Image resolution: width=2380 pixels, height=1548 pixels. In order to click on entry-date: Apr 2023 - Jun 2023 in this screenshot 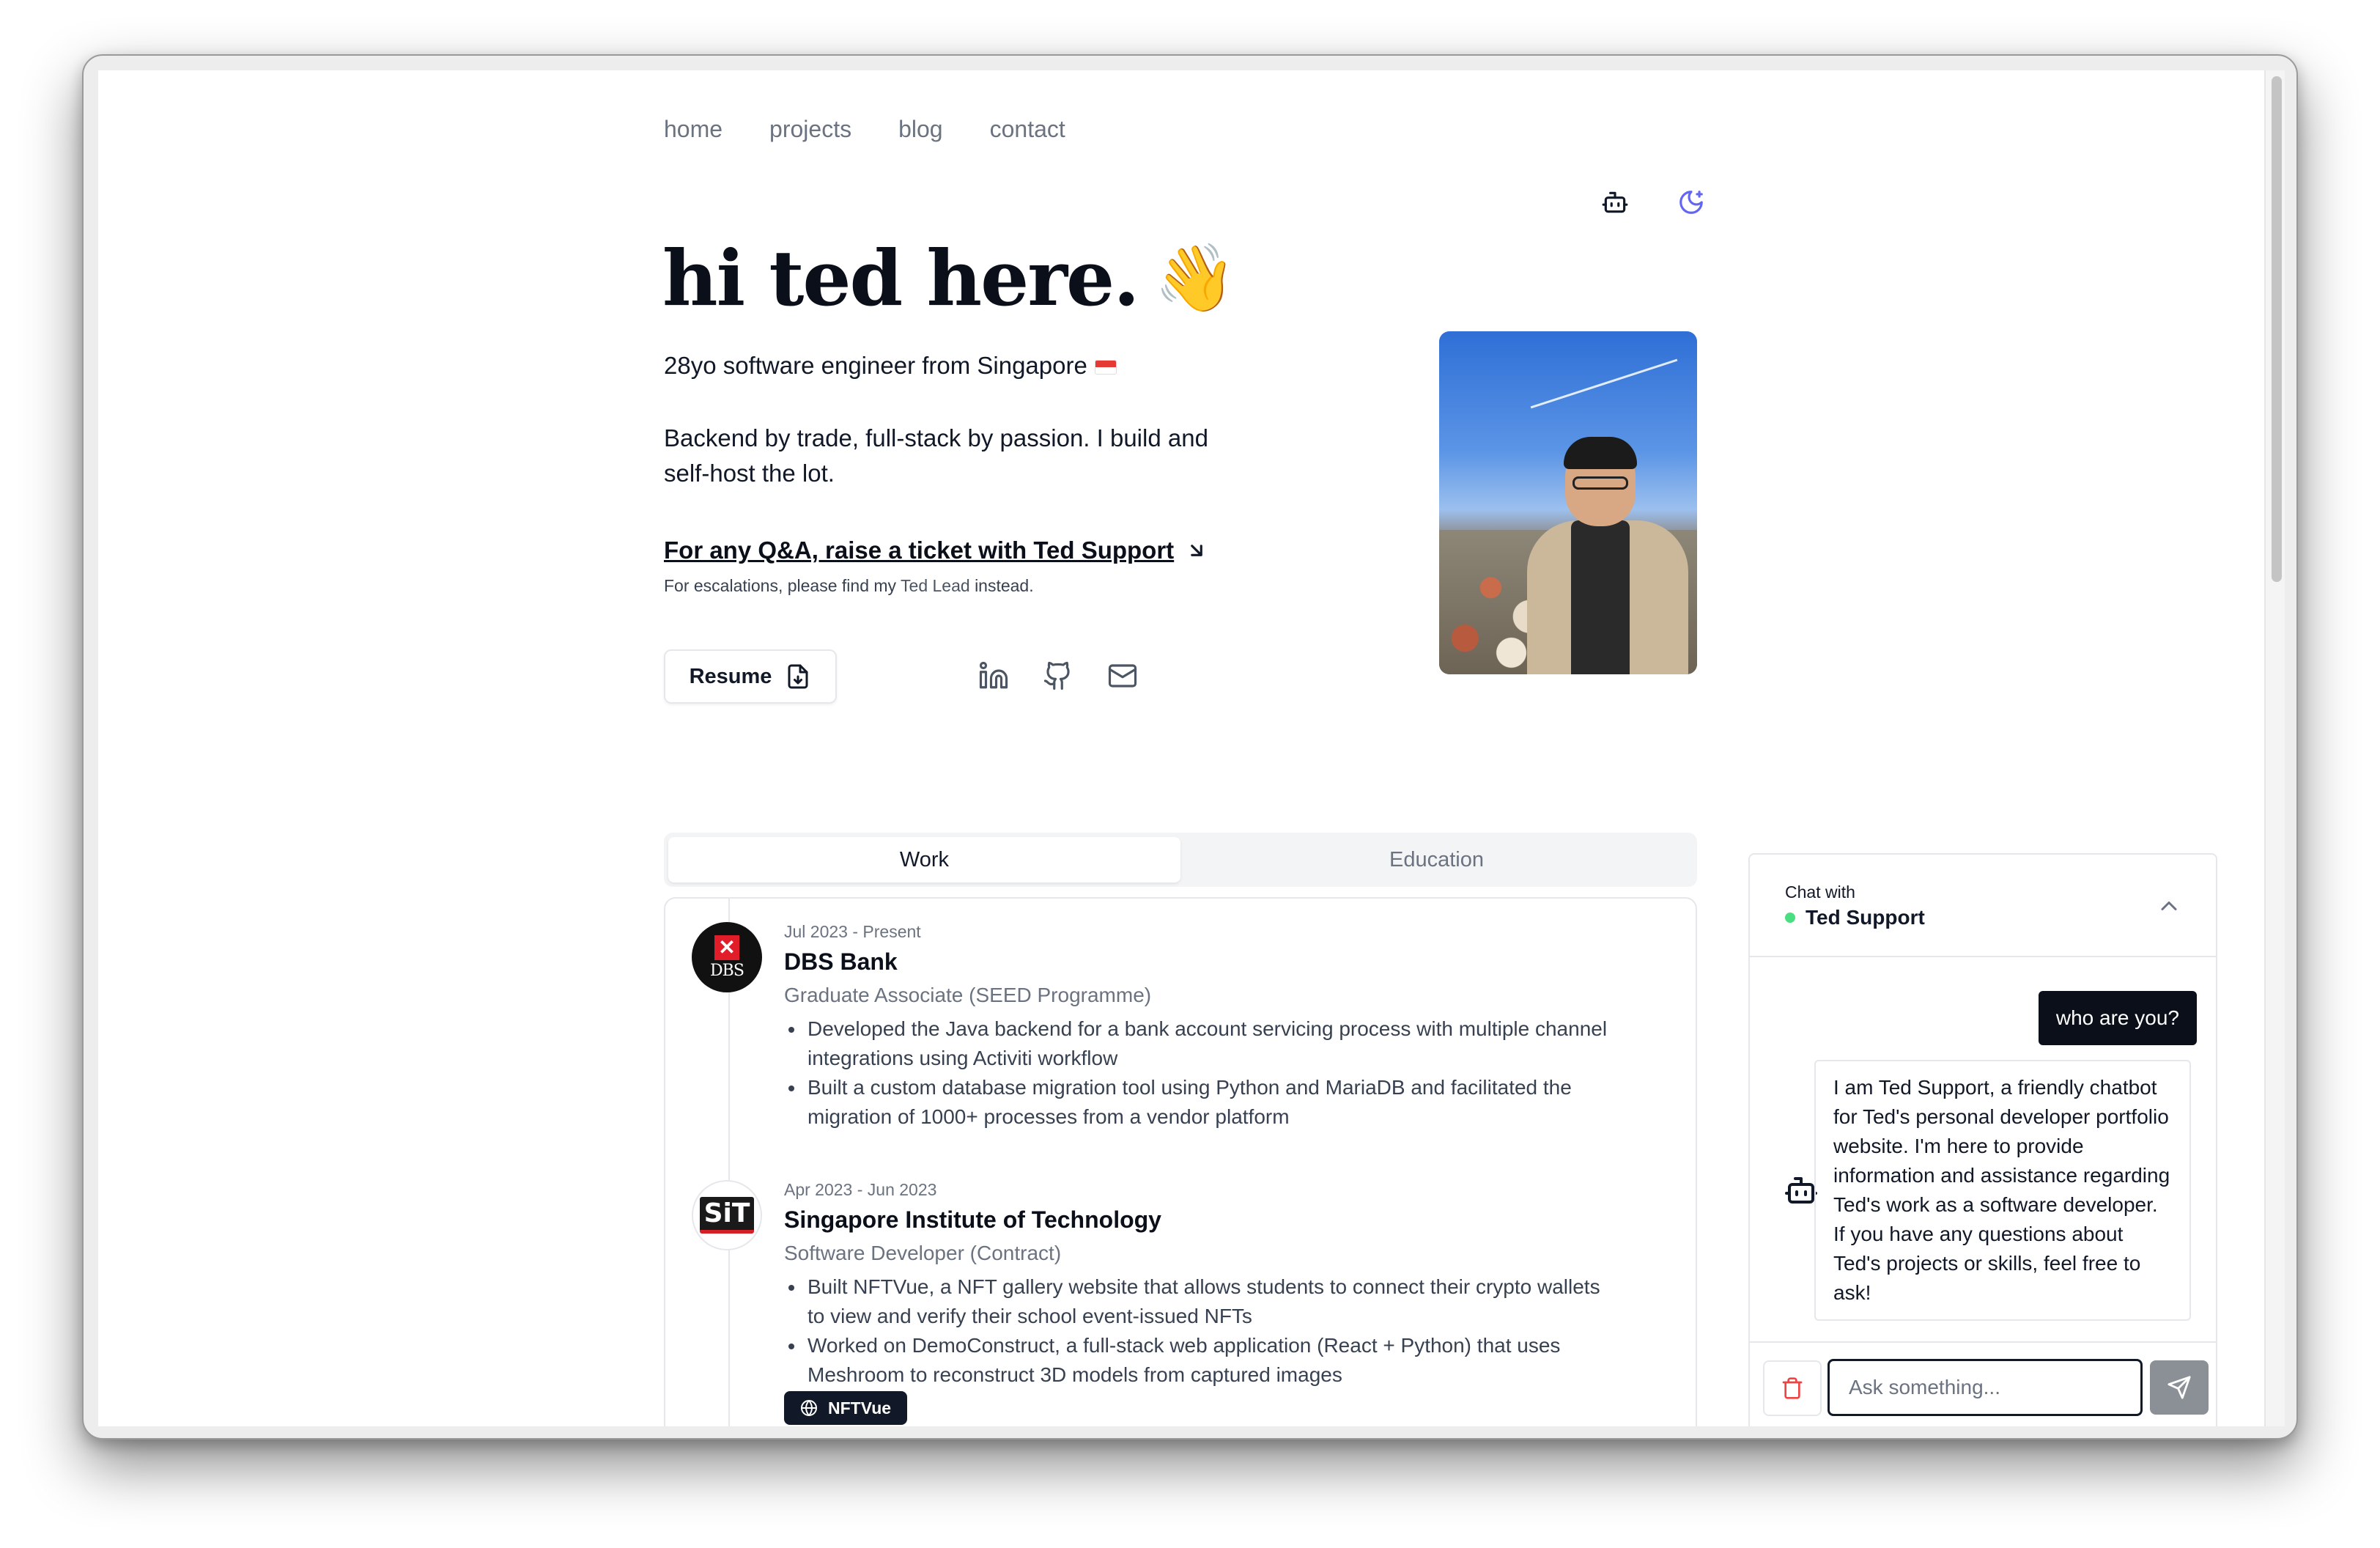, I will do `click(860, 1189)`.